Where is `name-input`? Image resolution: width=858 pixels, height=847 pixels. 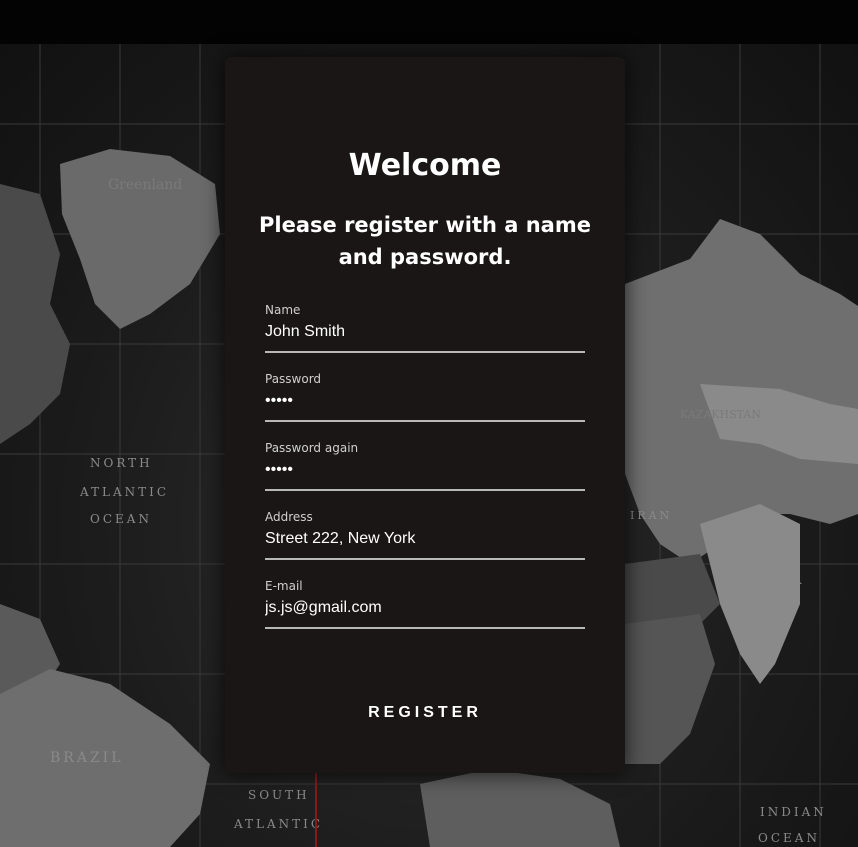
name-input is located at coordinates (425, 332).